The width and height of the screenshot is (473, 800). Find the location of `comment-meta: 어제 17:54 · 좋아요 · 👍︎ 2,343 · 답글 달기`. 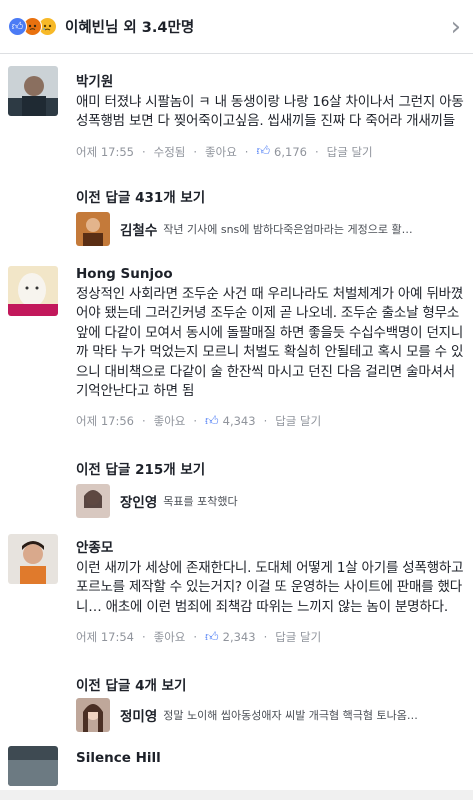

comment-meta: 어제 17:54 · 좋아요 · 👍︎ 2,343 · 답글 달기 is located at coordinates (199, 637).